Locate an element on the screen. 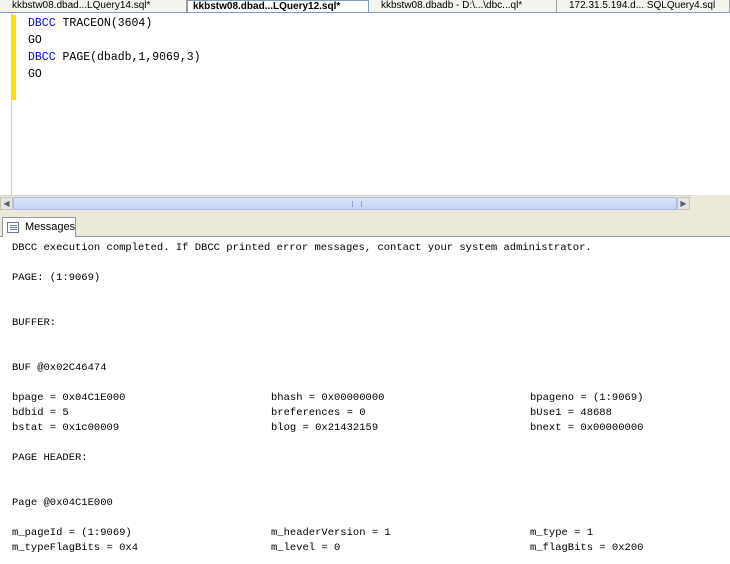 The width and height of the screenshot is (730, 564). tab-dbadb: kkbstw08.dbadb - D:\...\dbc...ql* is located at coordinates (463, 6).